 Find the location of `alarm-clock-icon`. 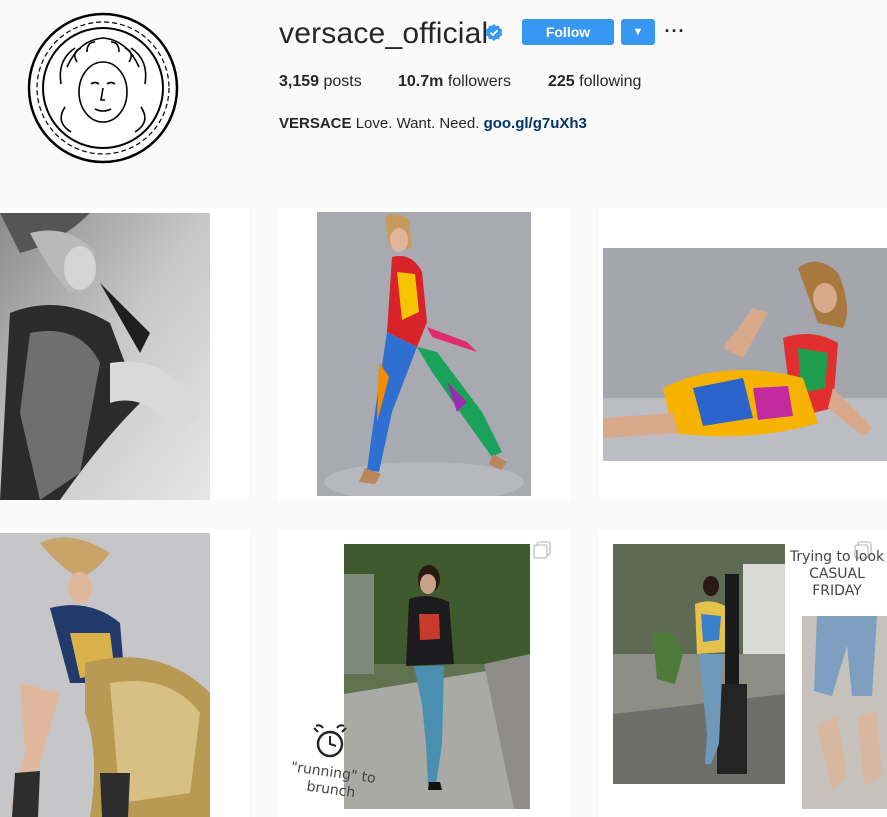

alarm-clock-icon is located at coordinates (330, 741).